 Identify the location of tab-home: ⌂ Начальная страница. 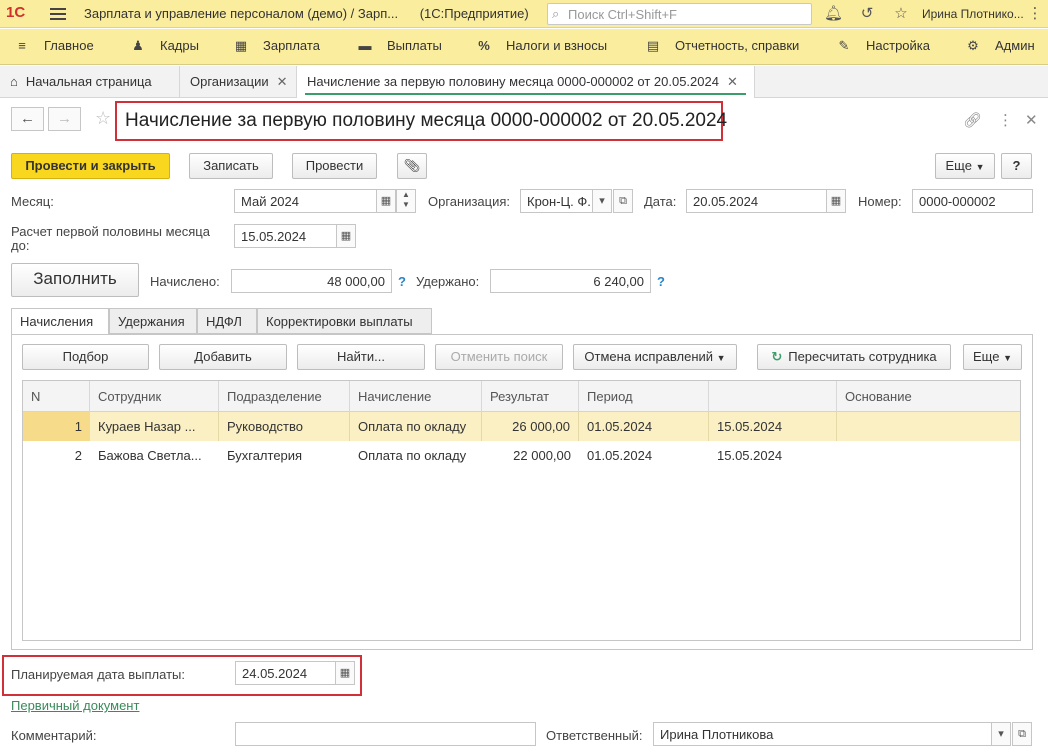
(90, 82).